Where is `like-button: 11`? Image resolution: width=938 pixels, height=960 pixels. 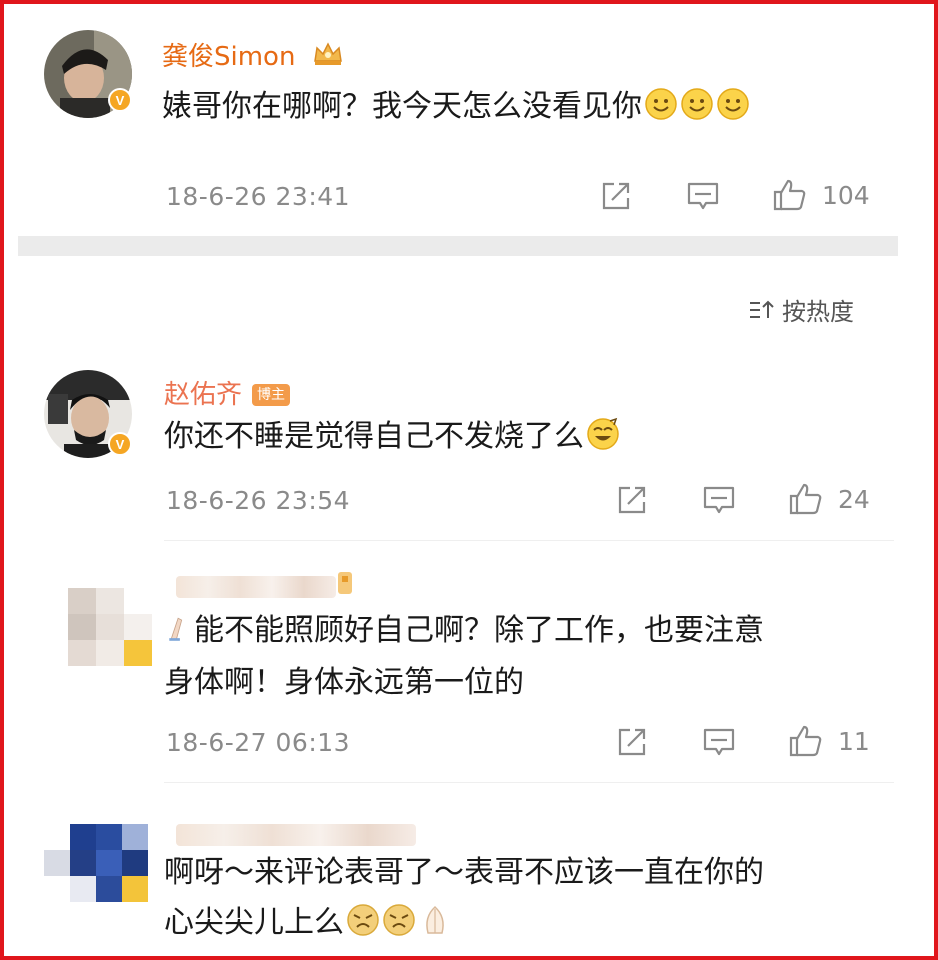 like-button: 11 is located at coordinates (829, 741).